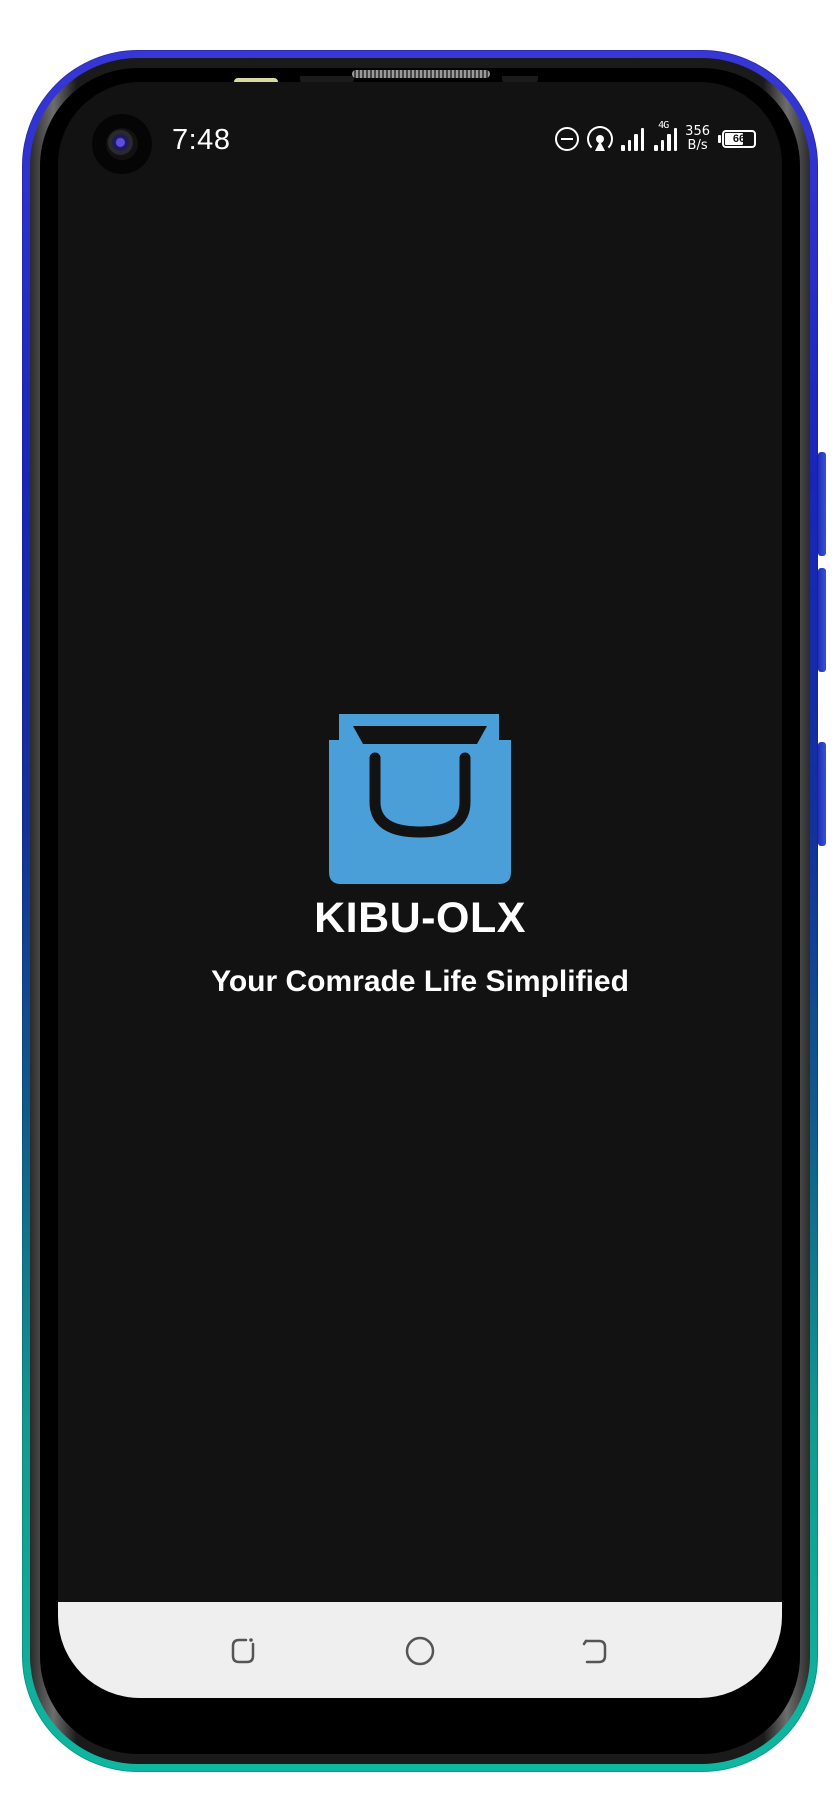  I want to click on navigation-bar, so click(420, 1650).